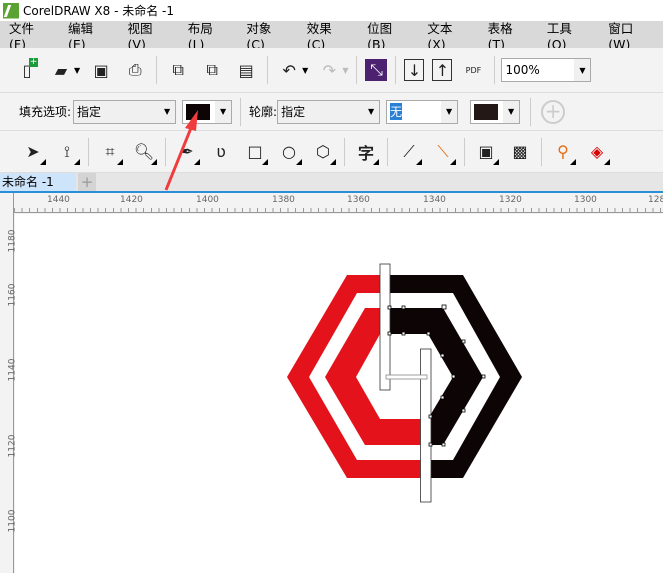  What do you see at coordinates (406, 377) in the screenshot?
I see `white-rectangle-center` at bounding box center [406, 377].